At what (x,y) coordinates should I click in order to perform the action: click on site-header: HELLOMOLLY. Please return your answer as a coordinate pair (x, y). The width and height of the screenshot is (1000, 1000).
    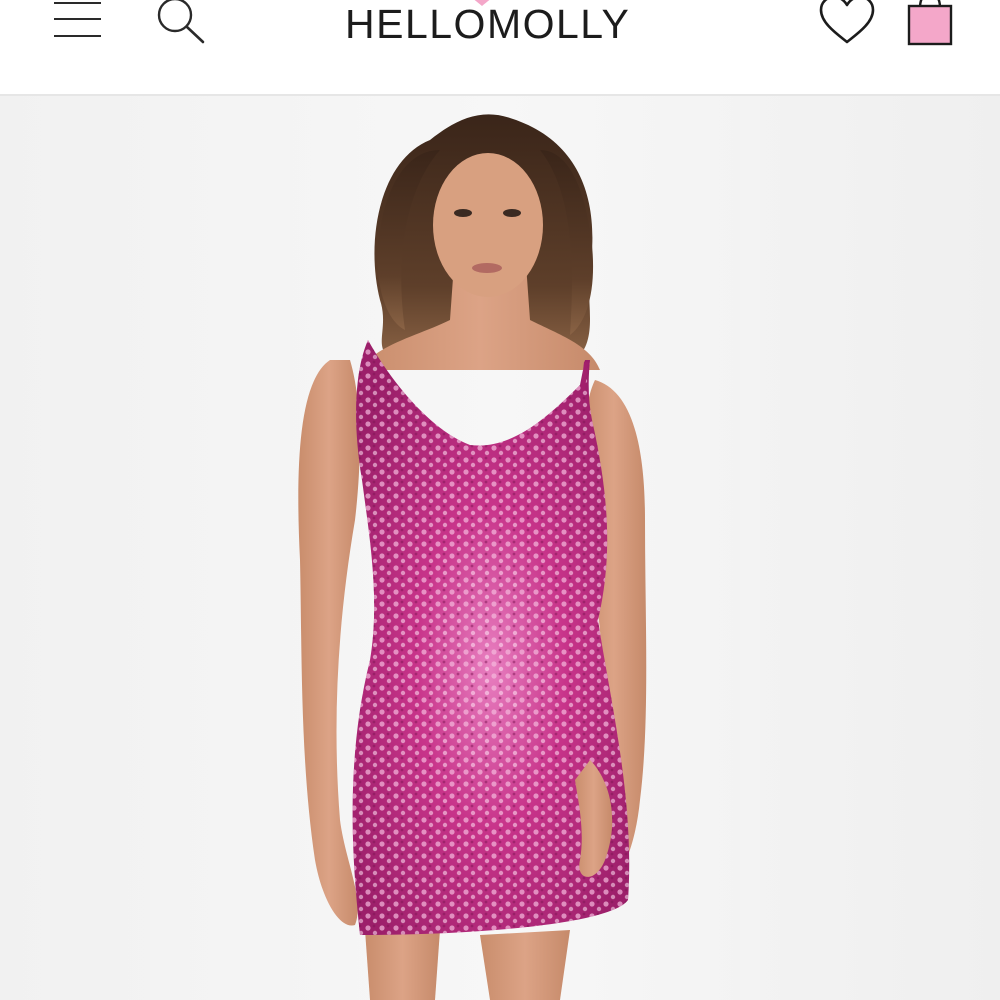
    Looking at the image, I should click on (500, 48).